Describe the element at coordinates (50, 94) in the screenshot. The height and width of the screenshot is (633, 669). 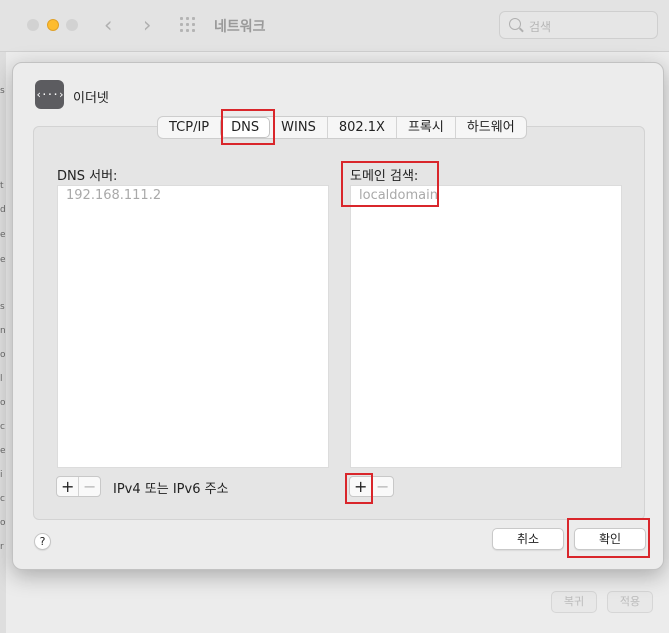
I see `ethernet-icon: ‹···›` at that location.